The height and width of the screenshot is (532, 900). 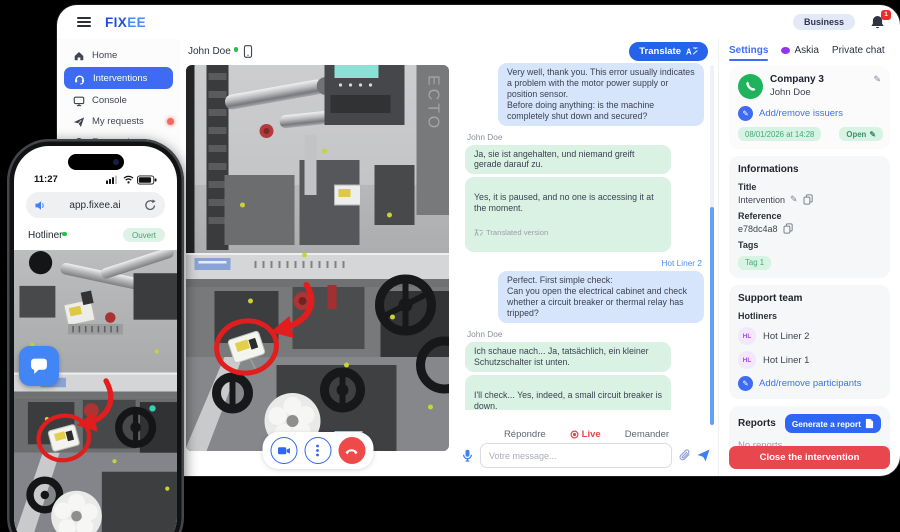 What do you see at coordinates (79, 55) in the screenshot?
I see `home-icon` at bounding box center [79, 55].